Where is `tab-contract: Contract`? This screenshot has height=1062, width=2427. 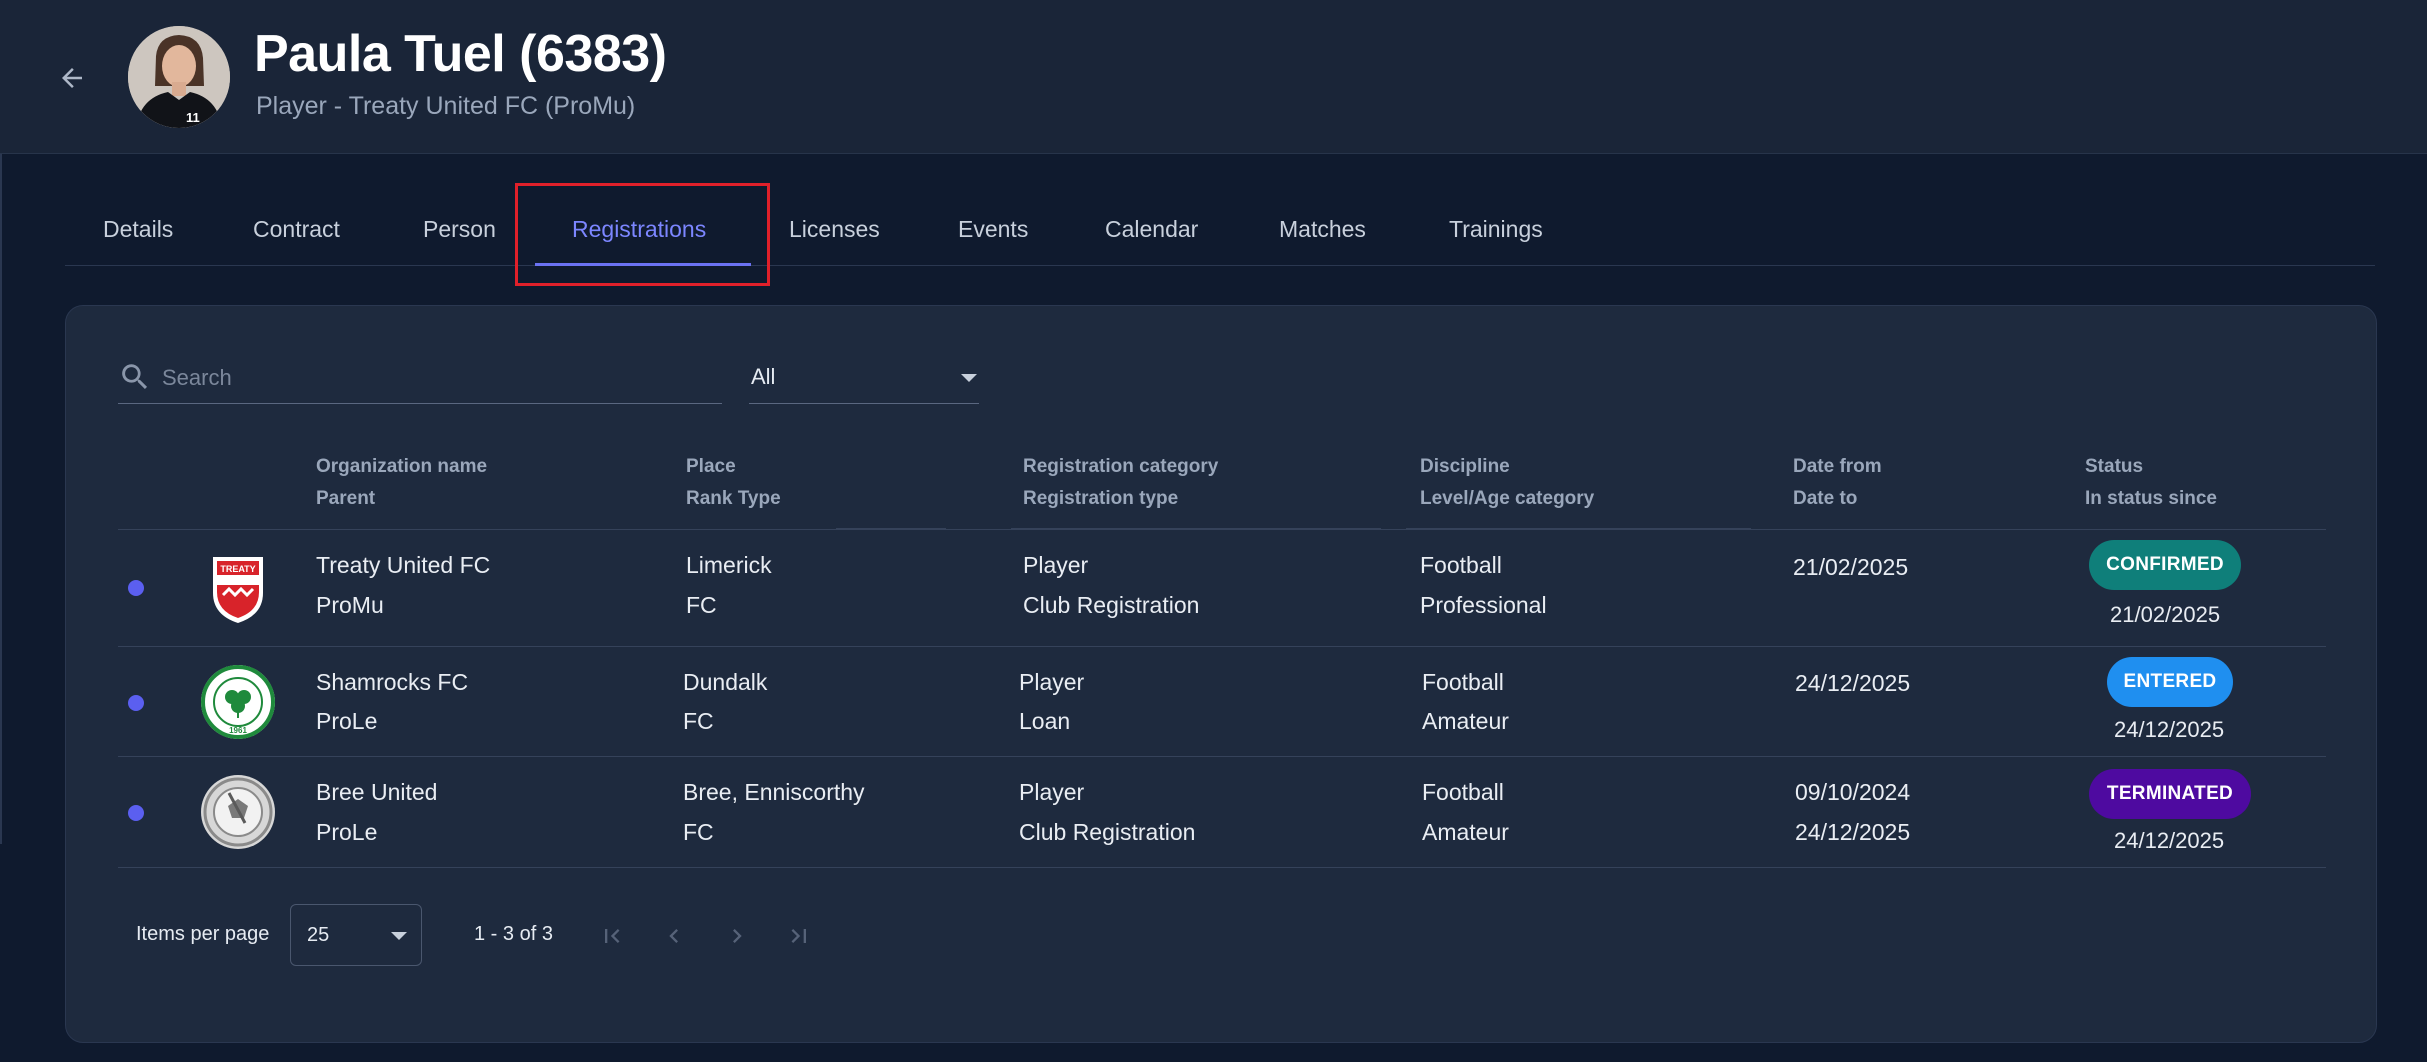 tab-contract: Contract is located at coordinates (296, 229).